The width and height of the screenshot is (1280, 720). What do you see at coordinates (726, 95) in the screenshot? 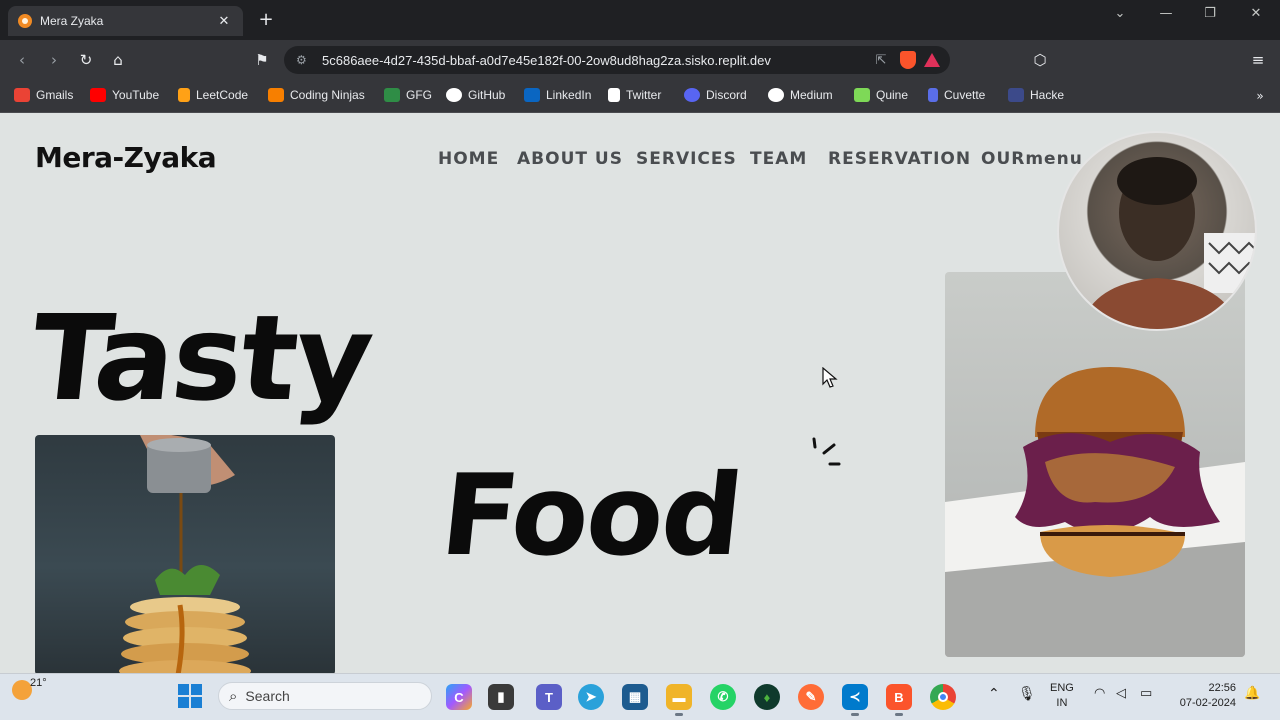
I see `bookmark-label: Discord` at bounding box center [726, 95].